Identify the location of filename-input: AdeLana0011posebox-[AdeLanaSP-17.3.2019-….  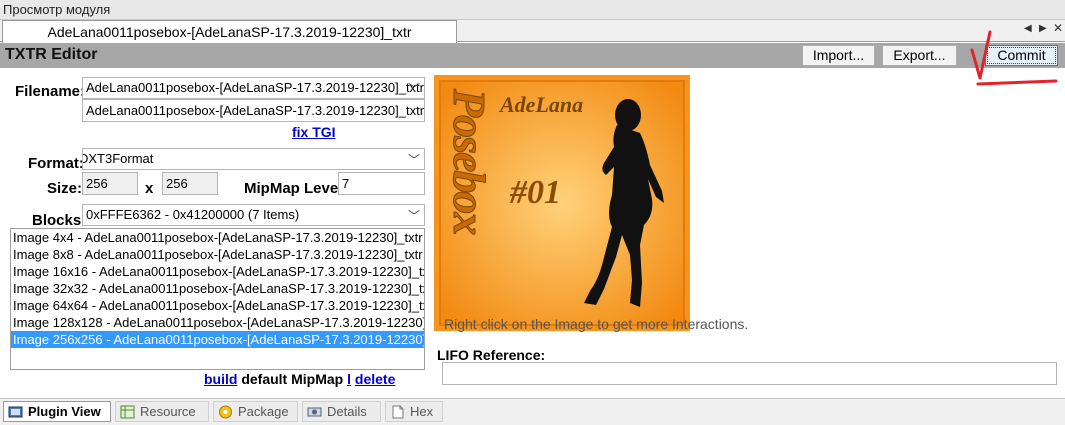
(253, 110).